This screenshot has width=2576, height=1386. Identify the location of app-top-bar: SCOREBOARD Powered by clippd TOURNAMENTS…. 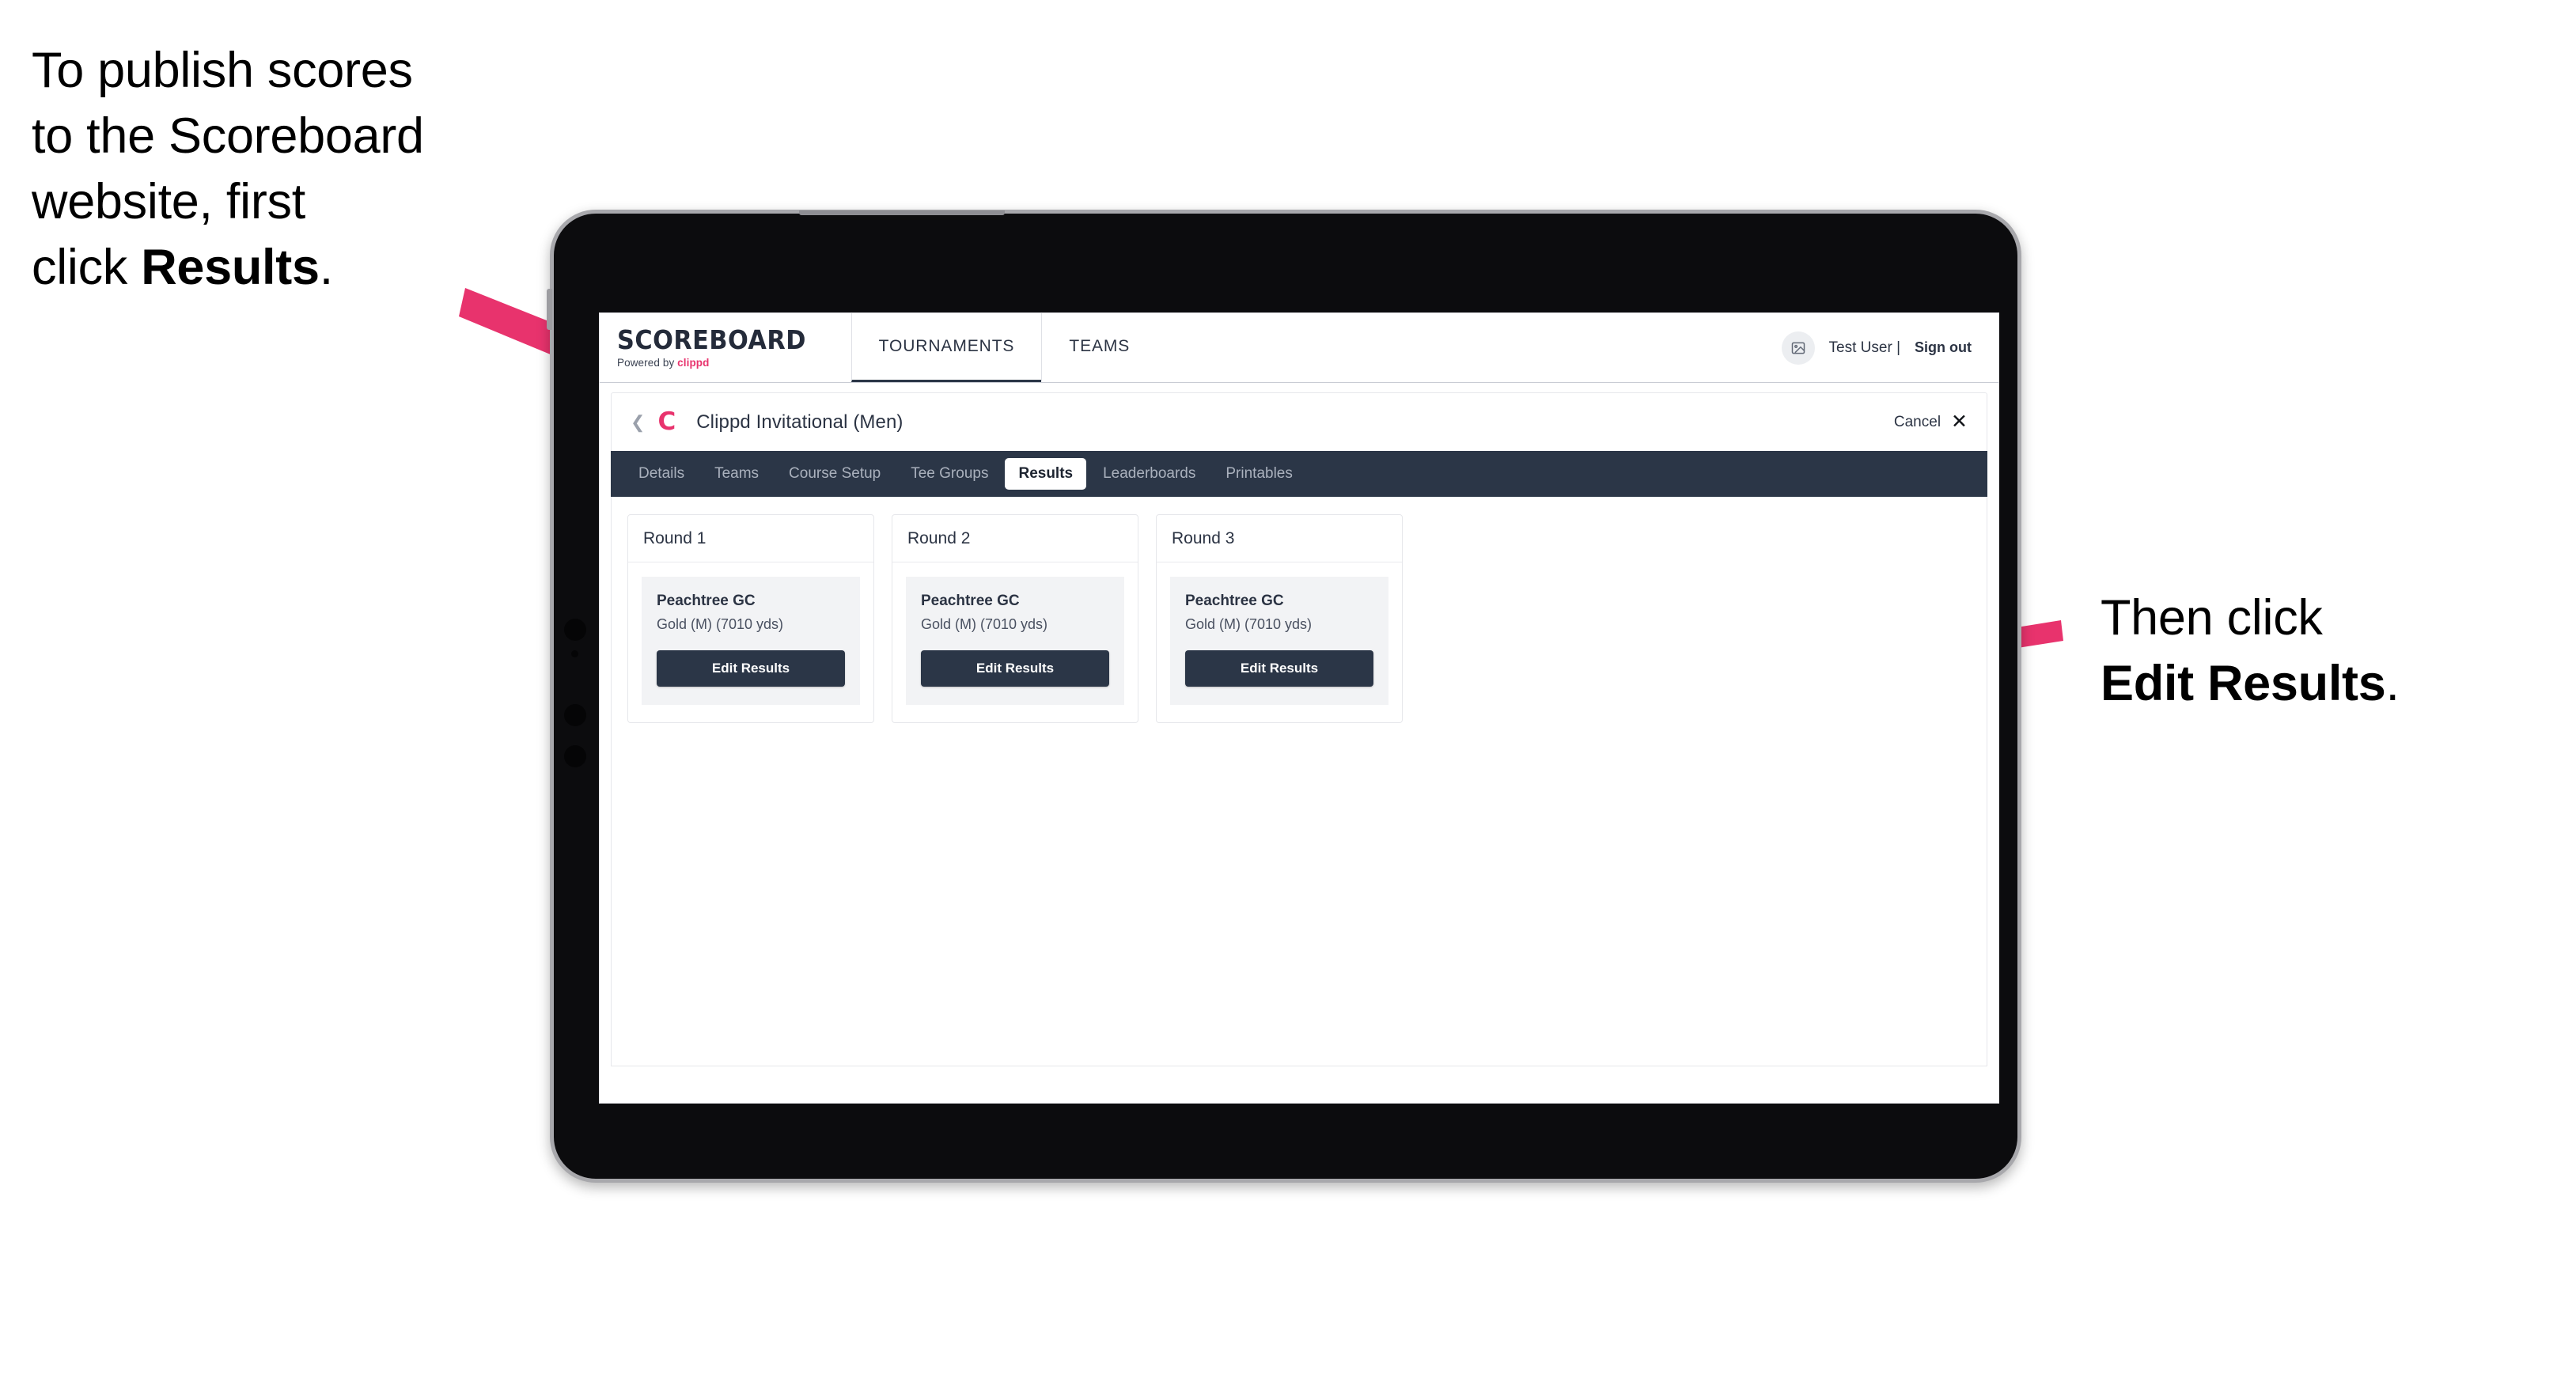
(1299, 348).